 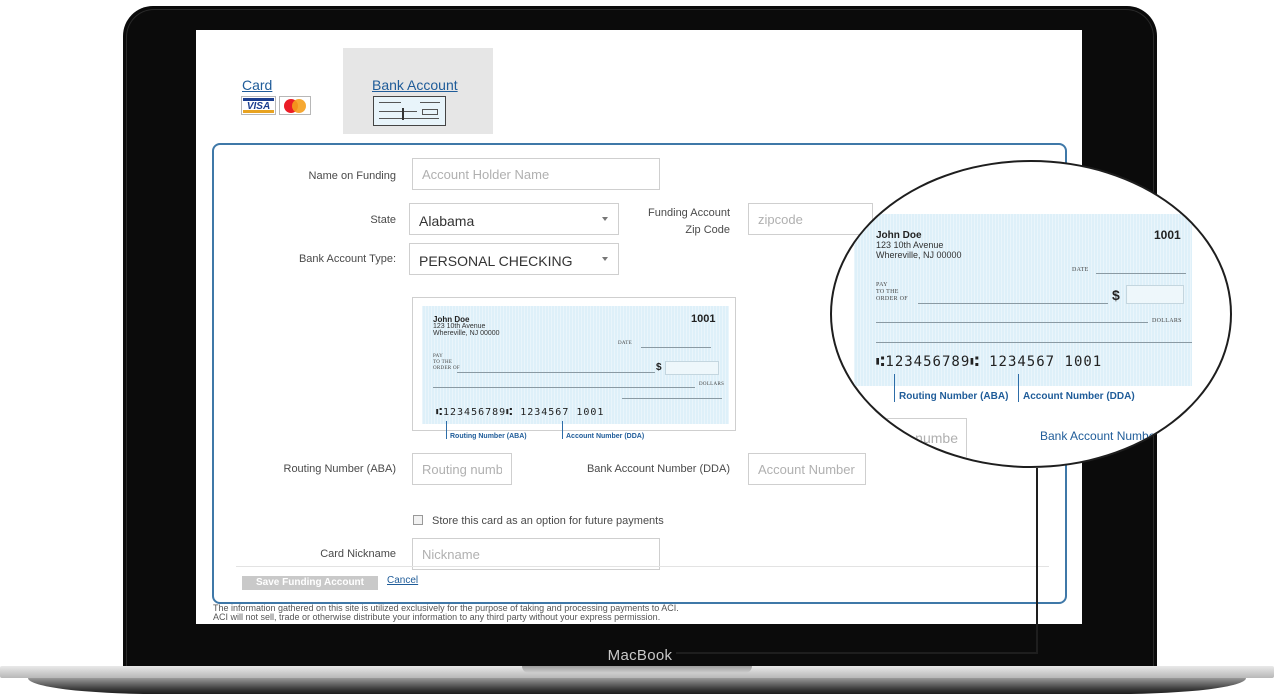 What do you see at coordinates (438, 356) in the screenshot?
I see `check-pay-label-line1: Pay` at bounding box center [438, 356].